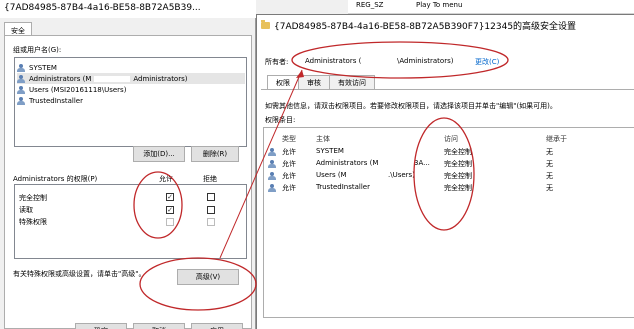  I want to click on tab-divider, so click(447, 89).